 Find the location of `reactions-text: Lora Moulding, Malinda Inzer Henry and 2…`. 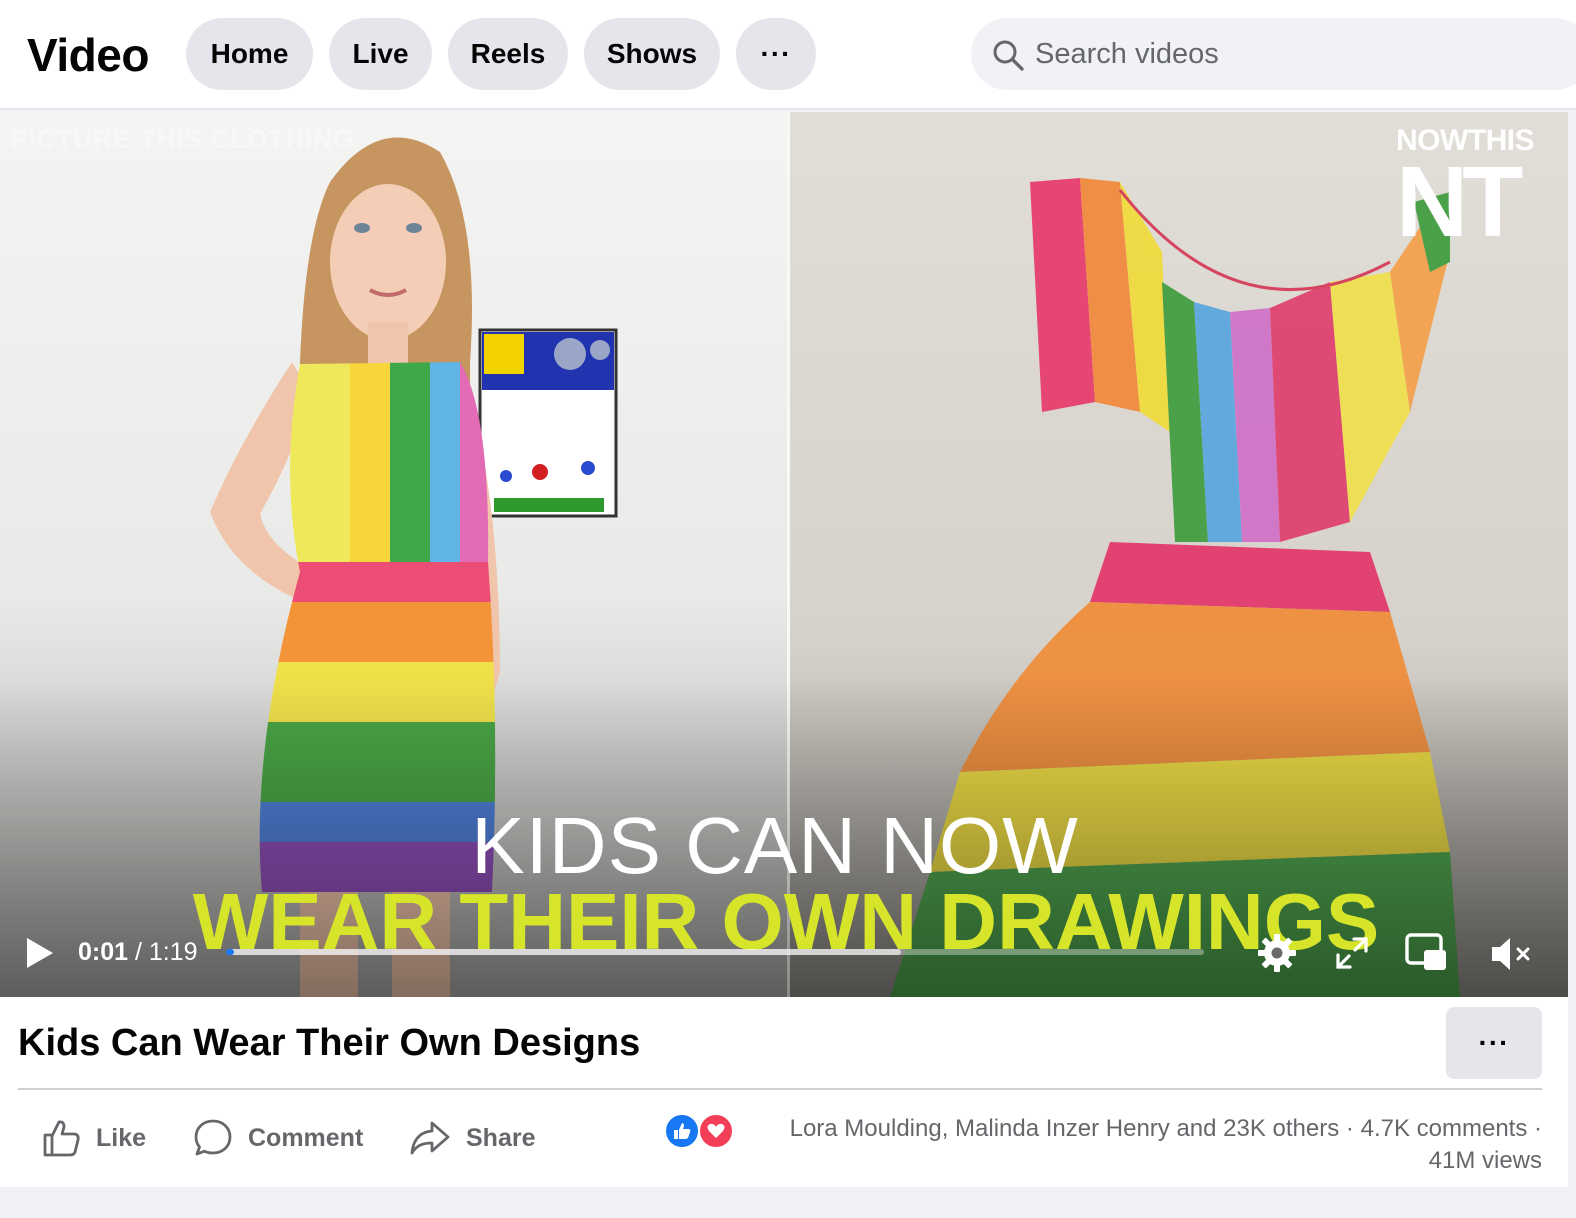

reactions-text: Lora Moulding, Malinda Inzer Henry and 2… is located at coordinates (1065, 1128).